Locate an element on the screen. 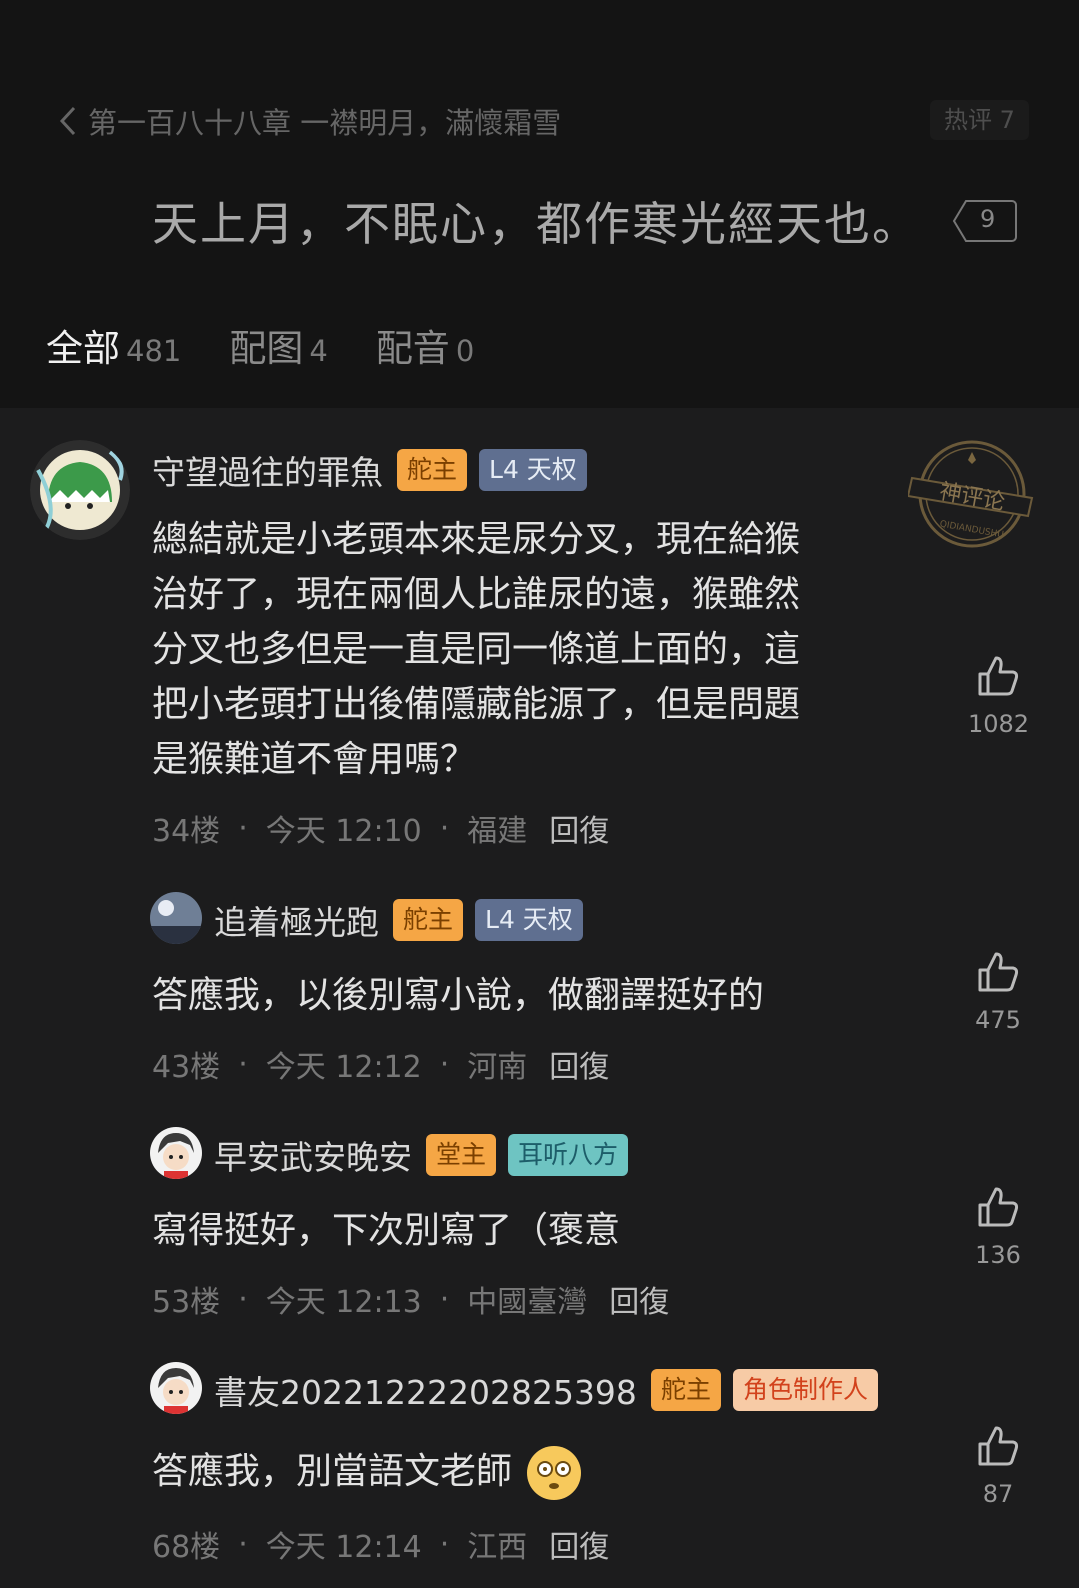 Image resolution: width=1079 pixels, height=1588 pixels. comment-meta: 53楼 · 今天 12:13 · 中國臺灣 回復 is located at coordinates (410, 1299).